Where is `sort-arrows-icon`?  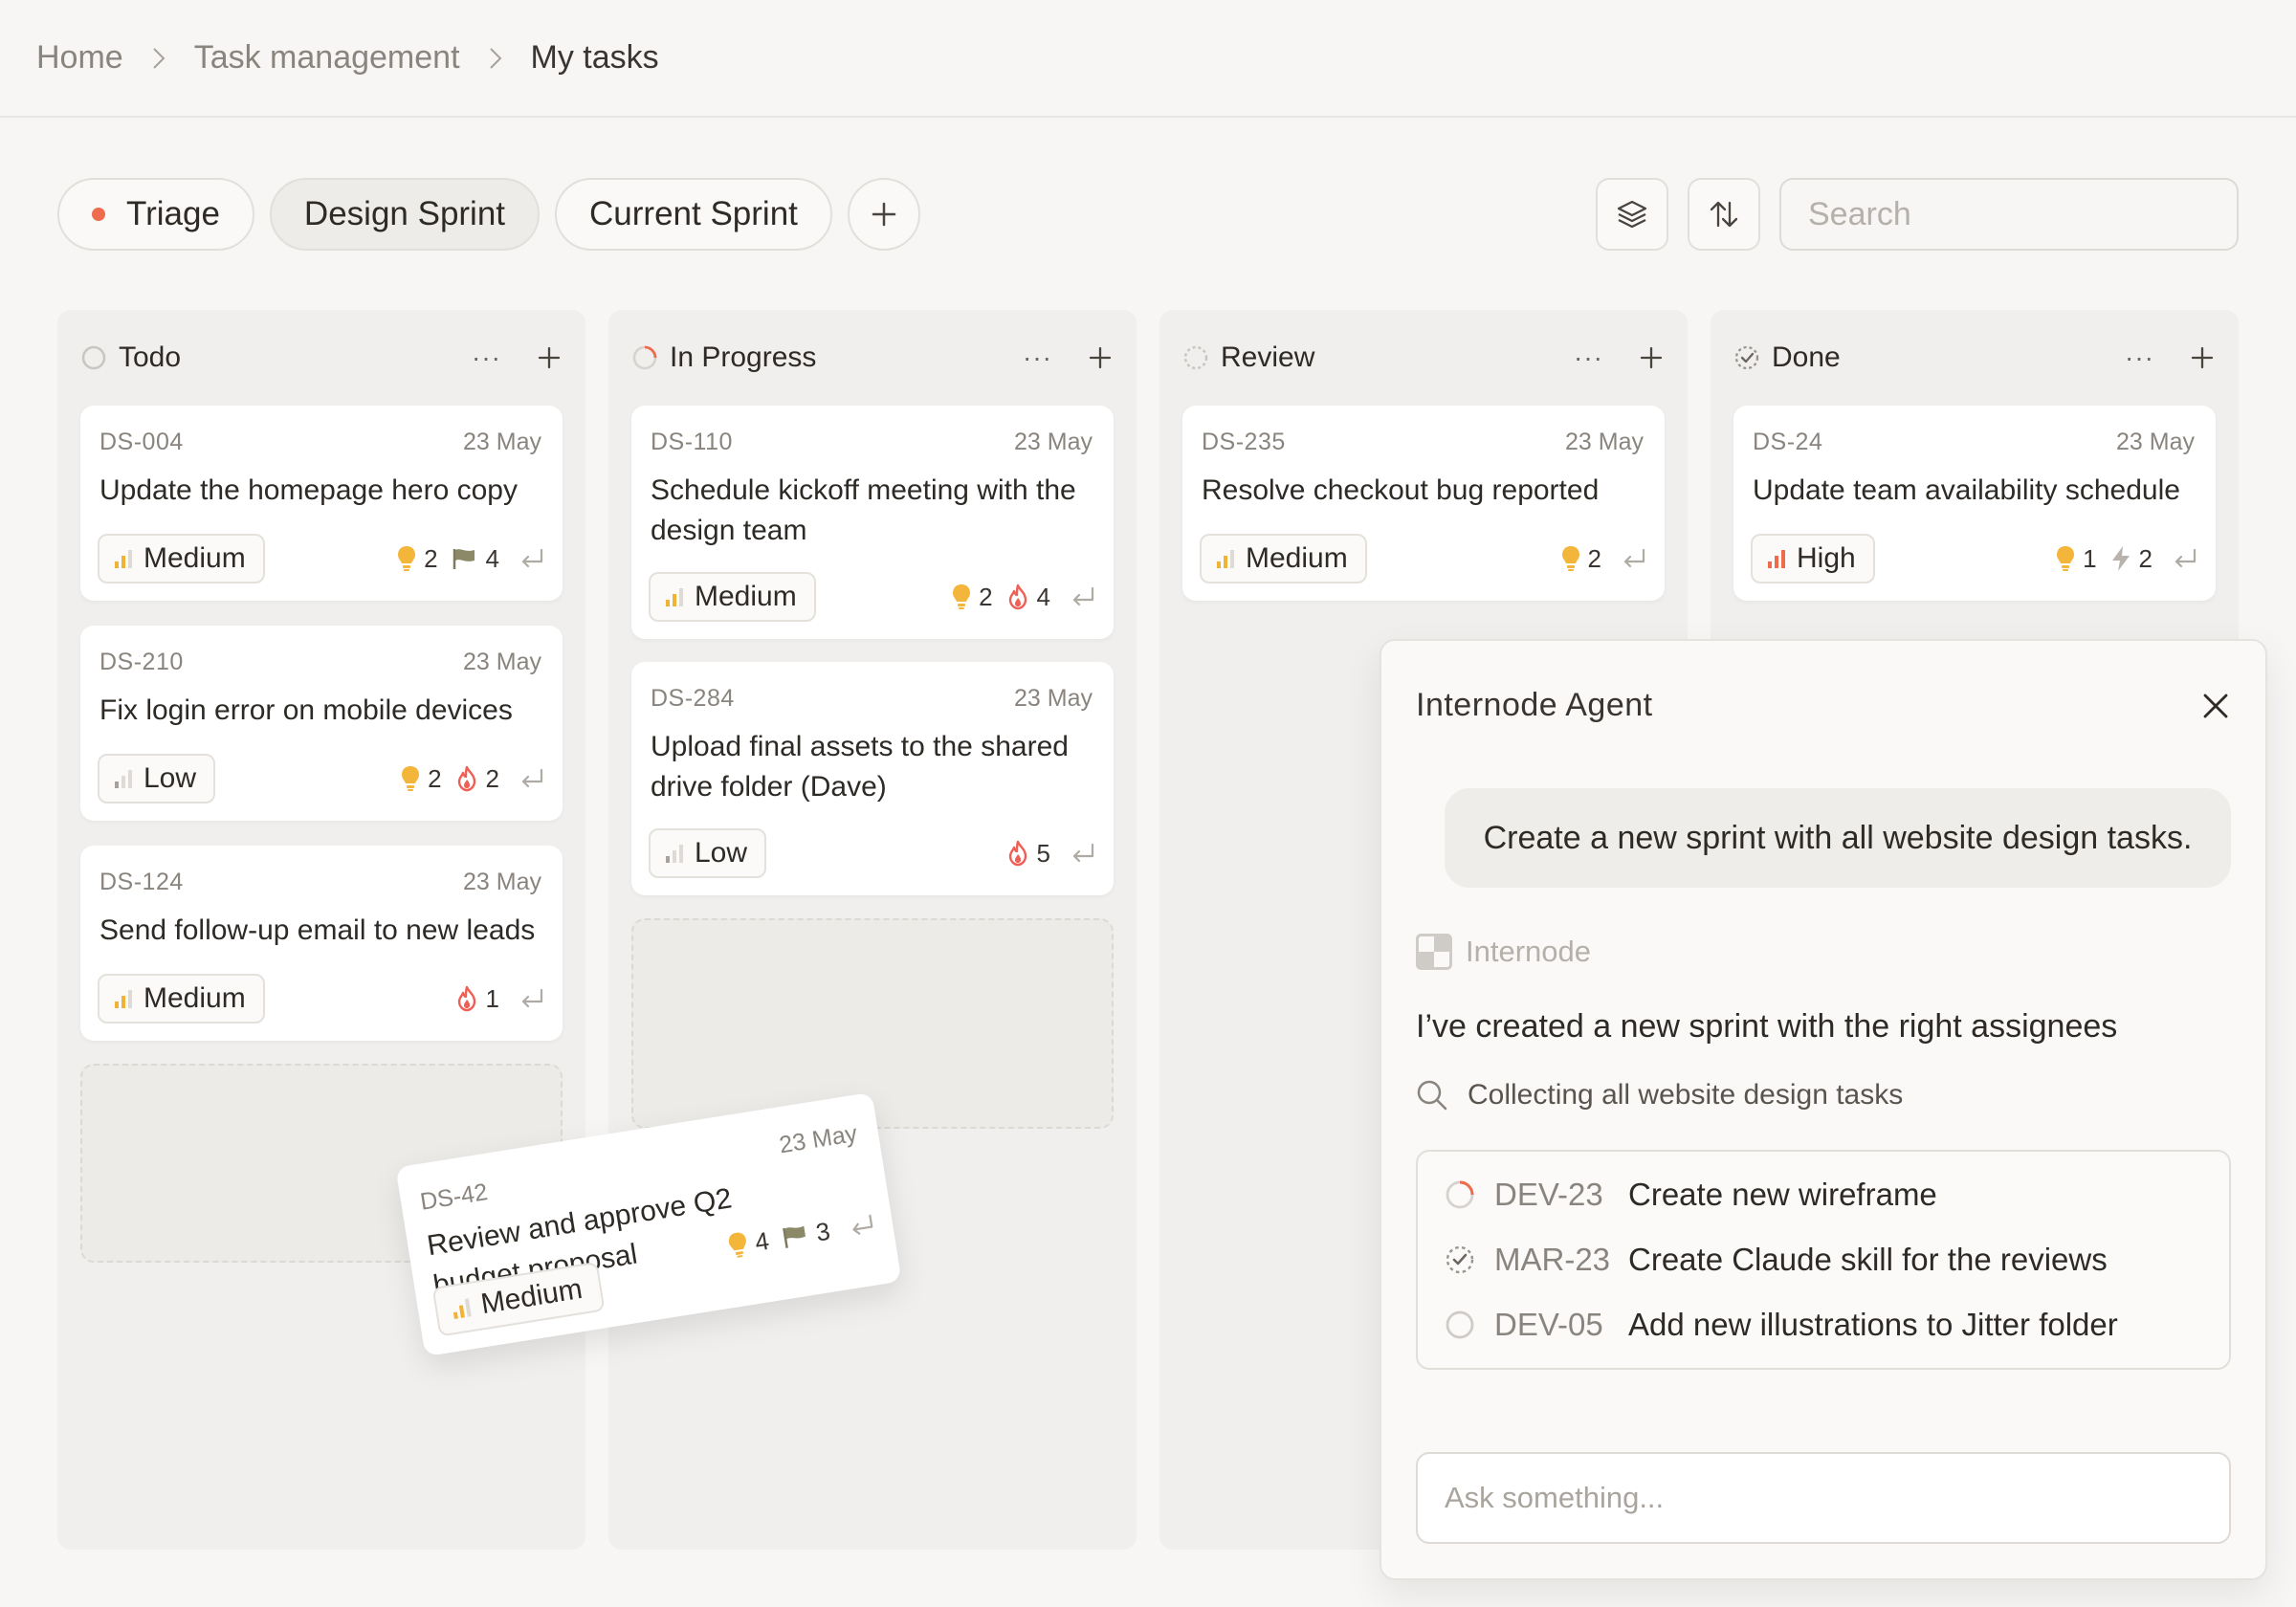 sort-arrows-icon is located at coordinates (1724, 214).